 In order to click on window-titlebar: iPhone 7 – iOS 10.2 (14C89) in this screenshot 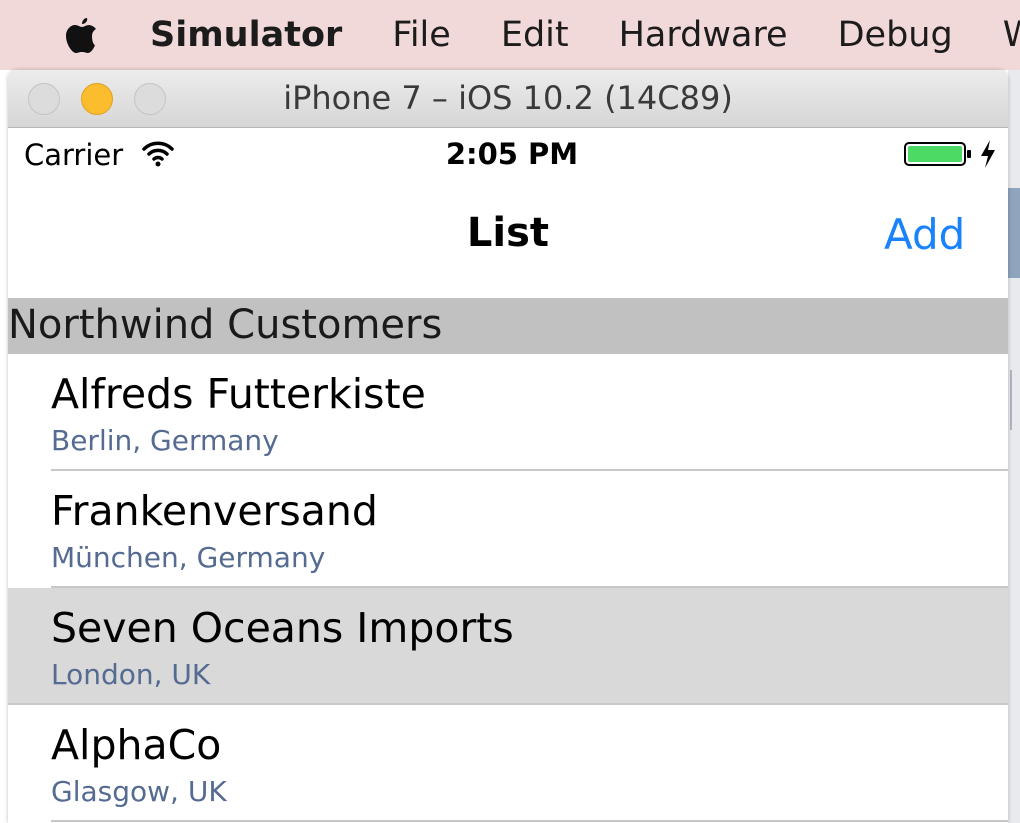, I will do `click(508, 99)`.